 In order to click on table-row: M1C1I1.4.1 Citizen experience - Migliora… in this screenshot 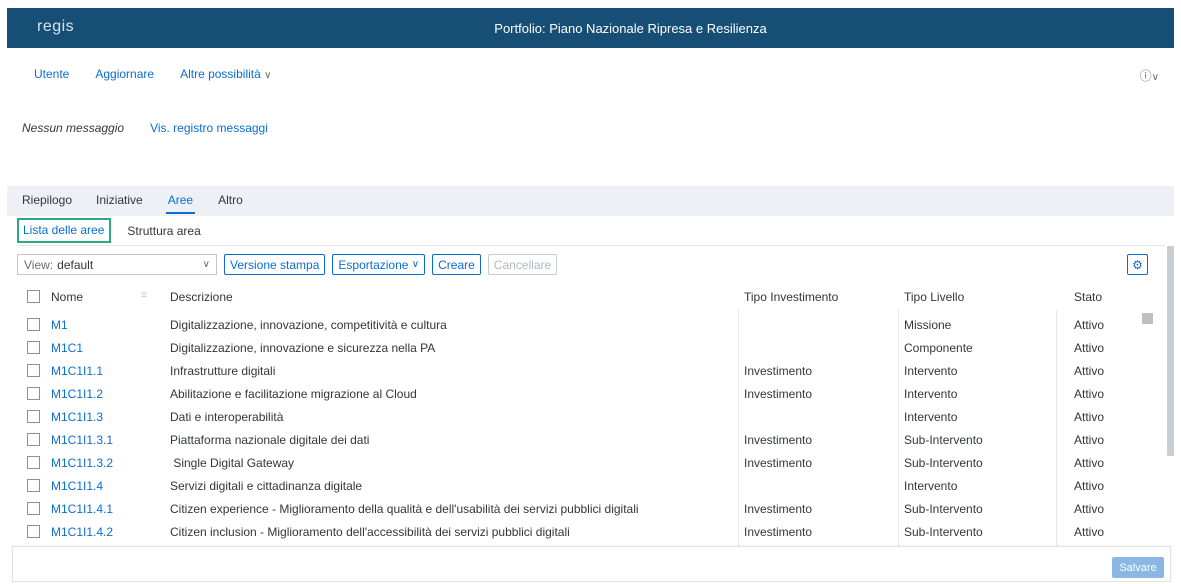, I will do `click(582, 508)`.